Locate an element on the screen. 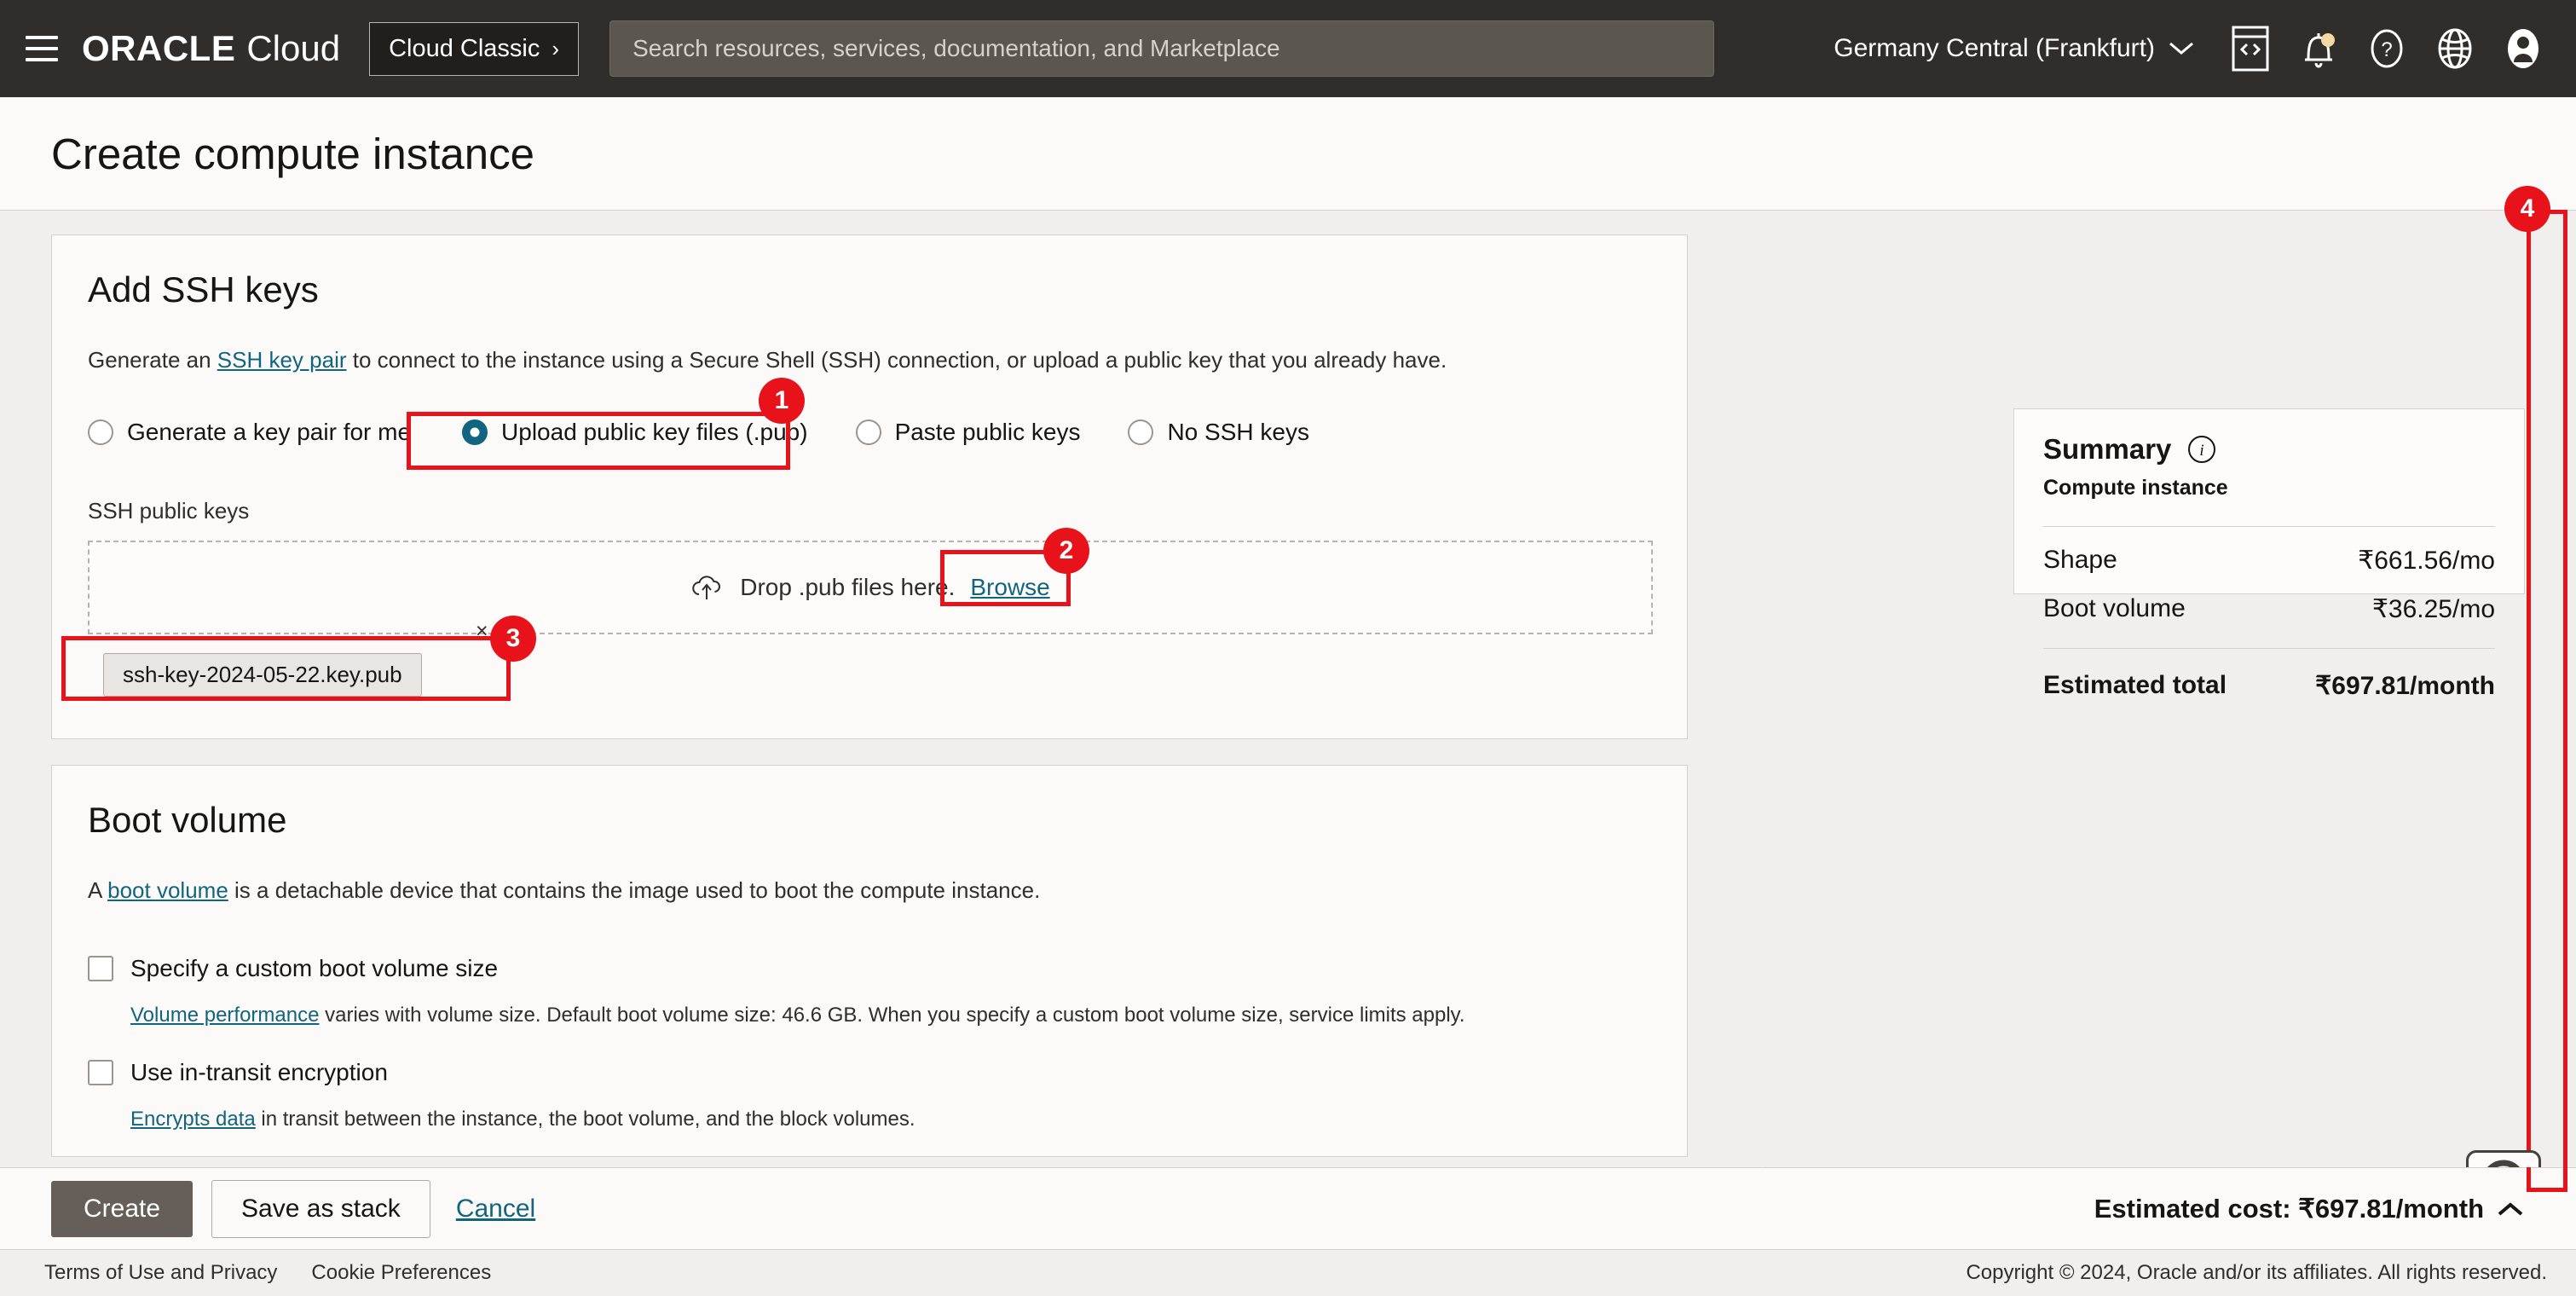  radio-label: No SSH keys is located at coordinates (1238, 432).